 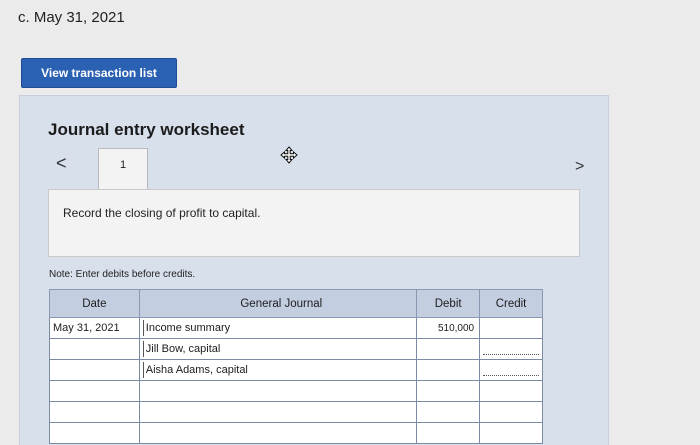 What do you see at coordinates (278, 328) in the screenshot?
I see `account-cell: Income summary` at bounding box center [278, 328].